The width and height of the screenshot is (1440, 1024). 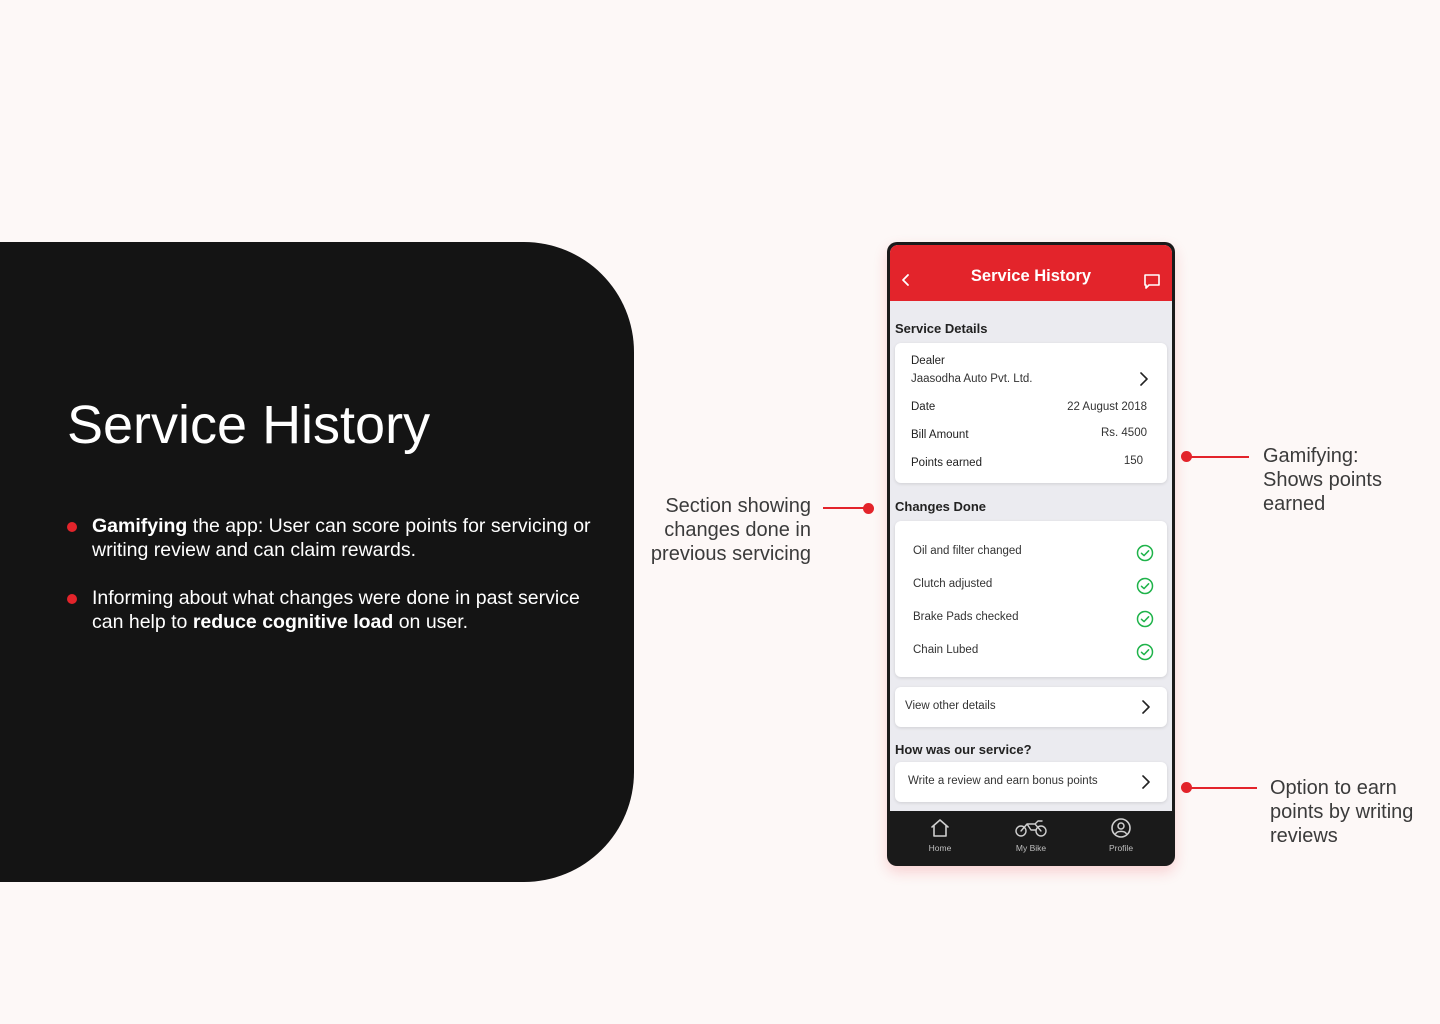 I want to click on bullet-bold: reduce cognitive load, so click(x=293, y=622).